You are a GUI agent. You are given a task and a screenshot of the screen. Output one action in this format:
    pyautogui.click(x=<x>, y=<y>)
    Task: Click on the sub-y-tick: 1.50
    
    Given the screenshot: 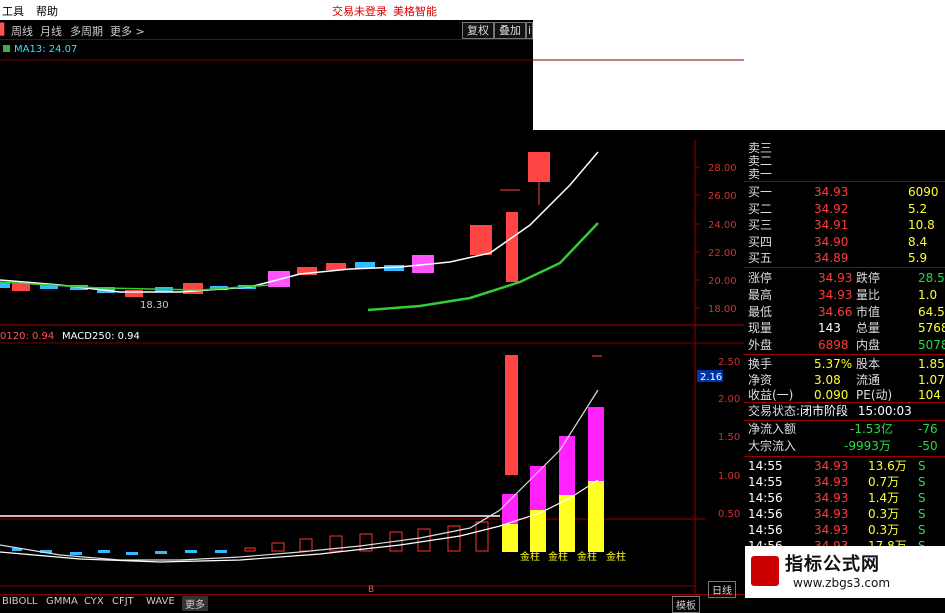 What is the action you would take?
    pyautogui.click(x=729, y=437)
    